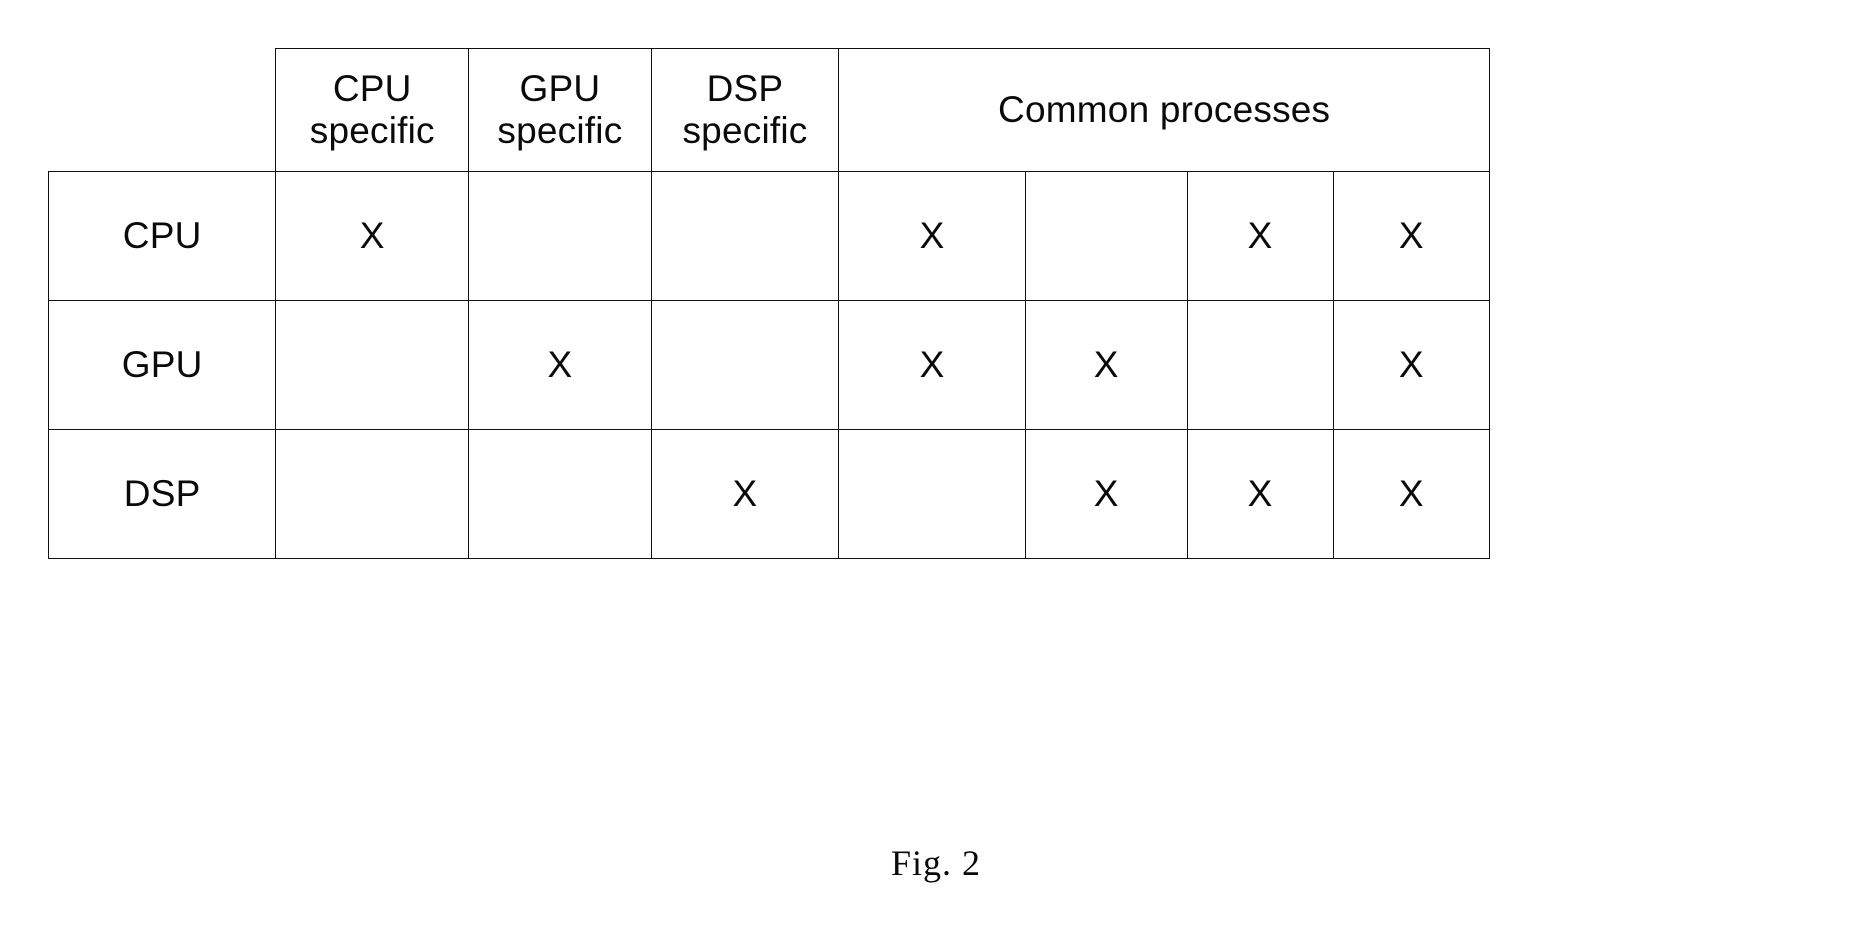 The height and width of the screenshot is (928, 1872). I want to click on cell-cpu-common-4: X, so click(1411, 236).